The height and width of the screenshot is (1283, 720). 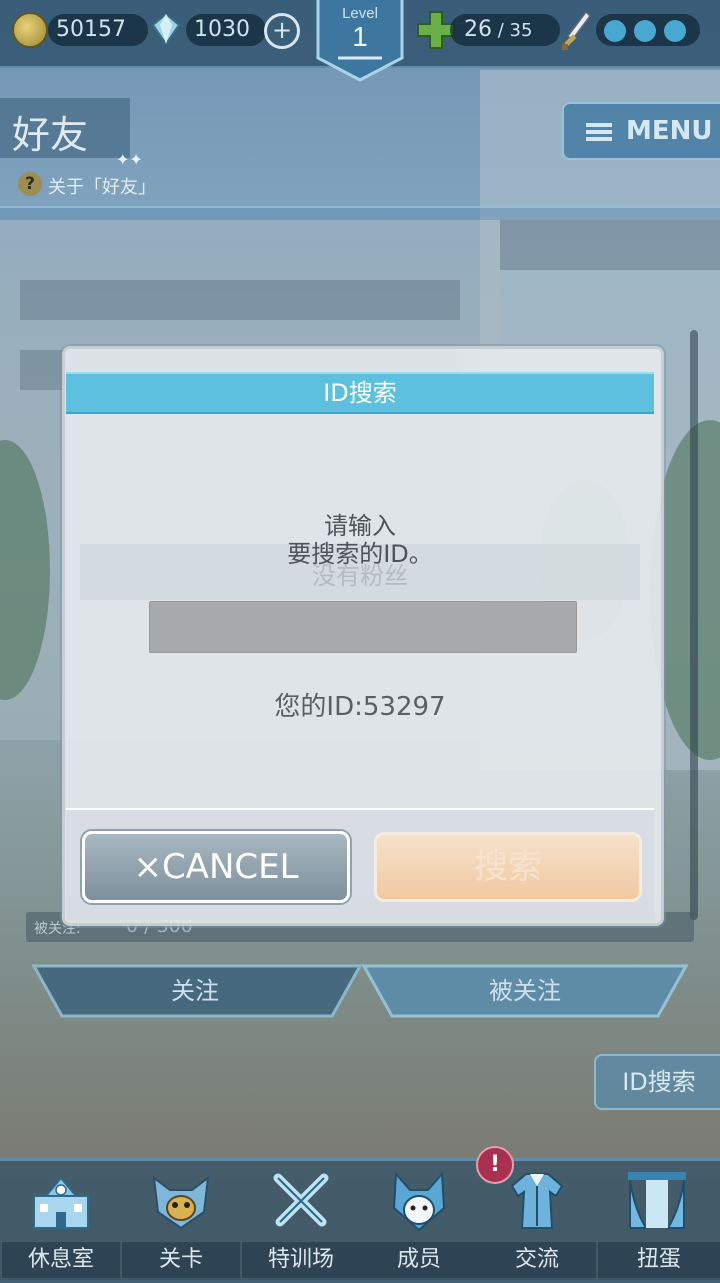 I want to click on nav-gacha: 扭蛋, so click(x=659, y=1221).